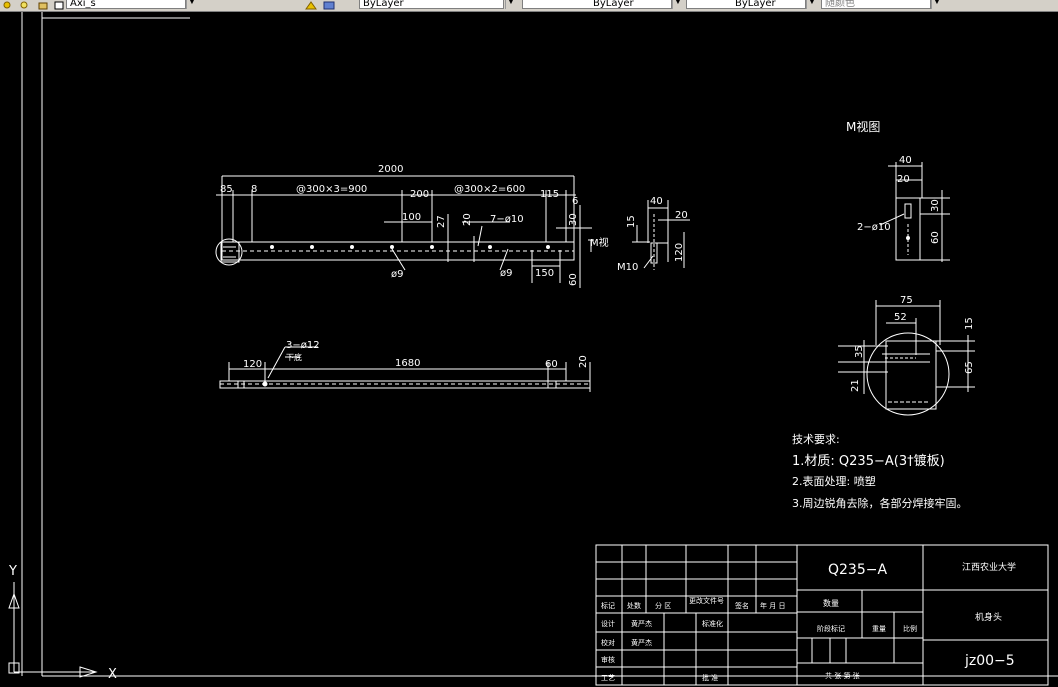 Image resolution: width=1058 pixels, height=687 pixels. I want to click on dim-35: 35, so click(859, 351).